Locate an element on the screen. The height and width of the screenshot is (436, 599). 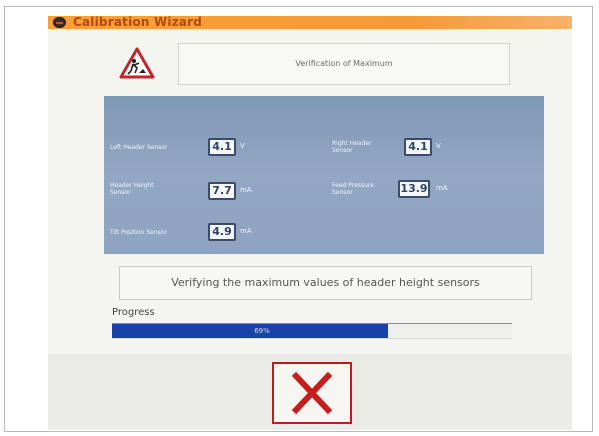
progress-label: Progress is located at coordinates (133, 312).